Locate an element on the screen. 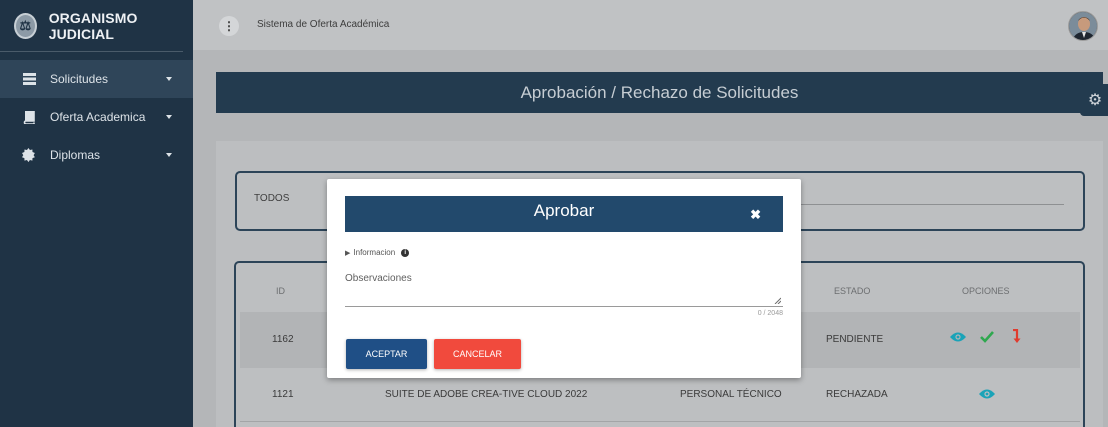  sidebar-item-label: Oferta Academica is located at coordinates (98, 117).